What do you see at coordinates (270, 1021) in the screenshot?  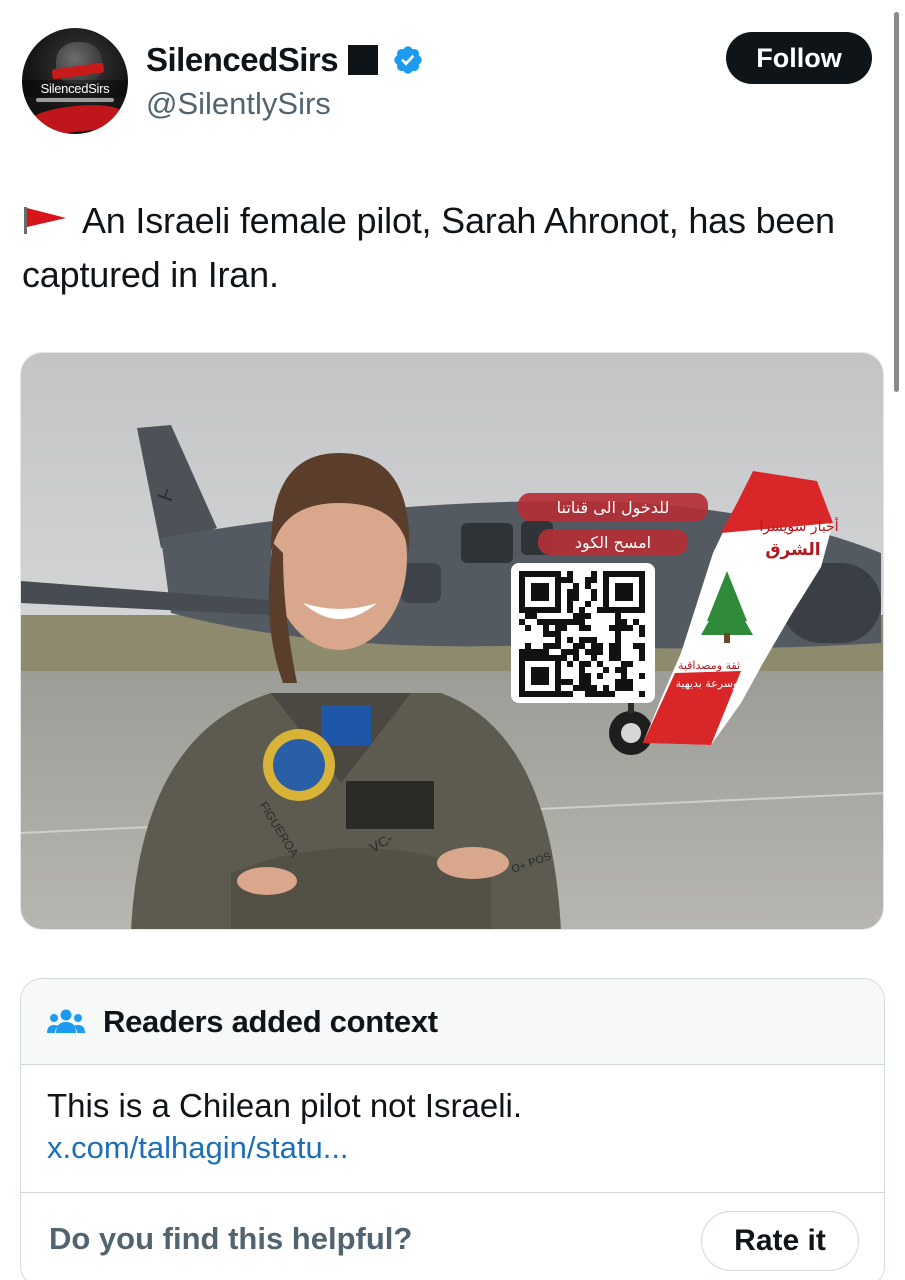 I see `context-title: Readers added context` at bounding box center [270, 1021].